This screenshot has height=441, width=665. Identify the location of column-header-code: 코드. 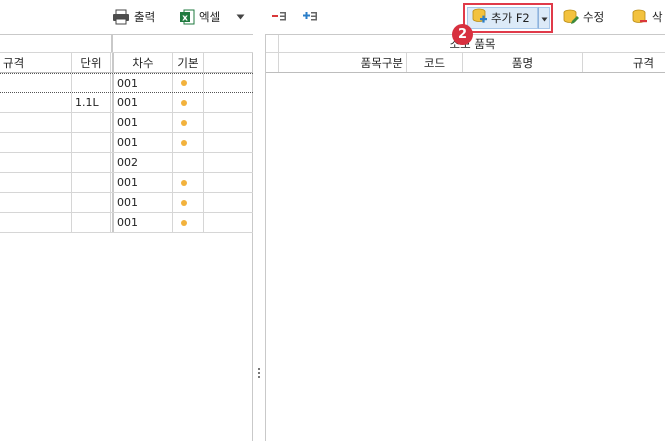
(435, 62).